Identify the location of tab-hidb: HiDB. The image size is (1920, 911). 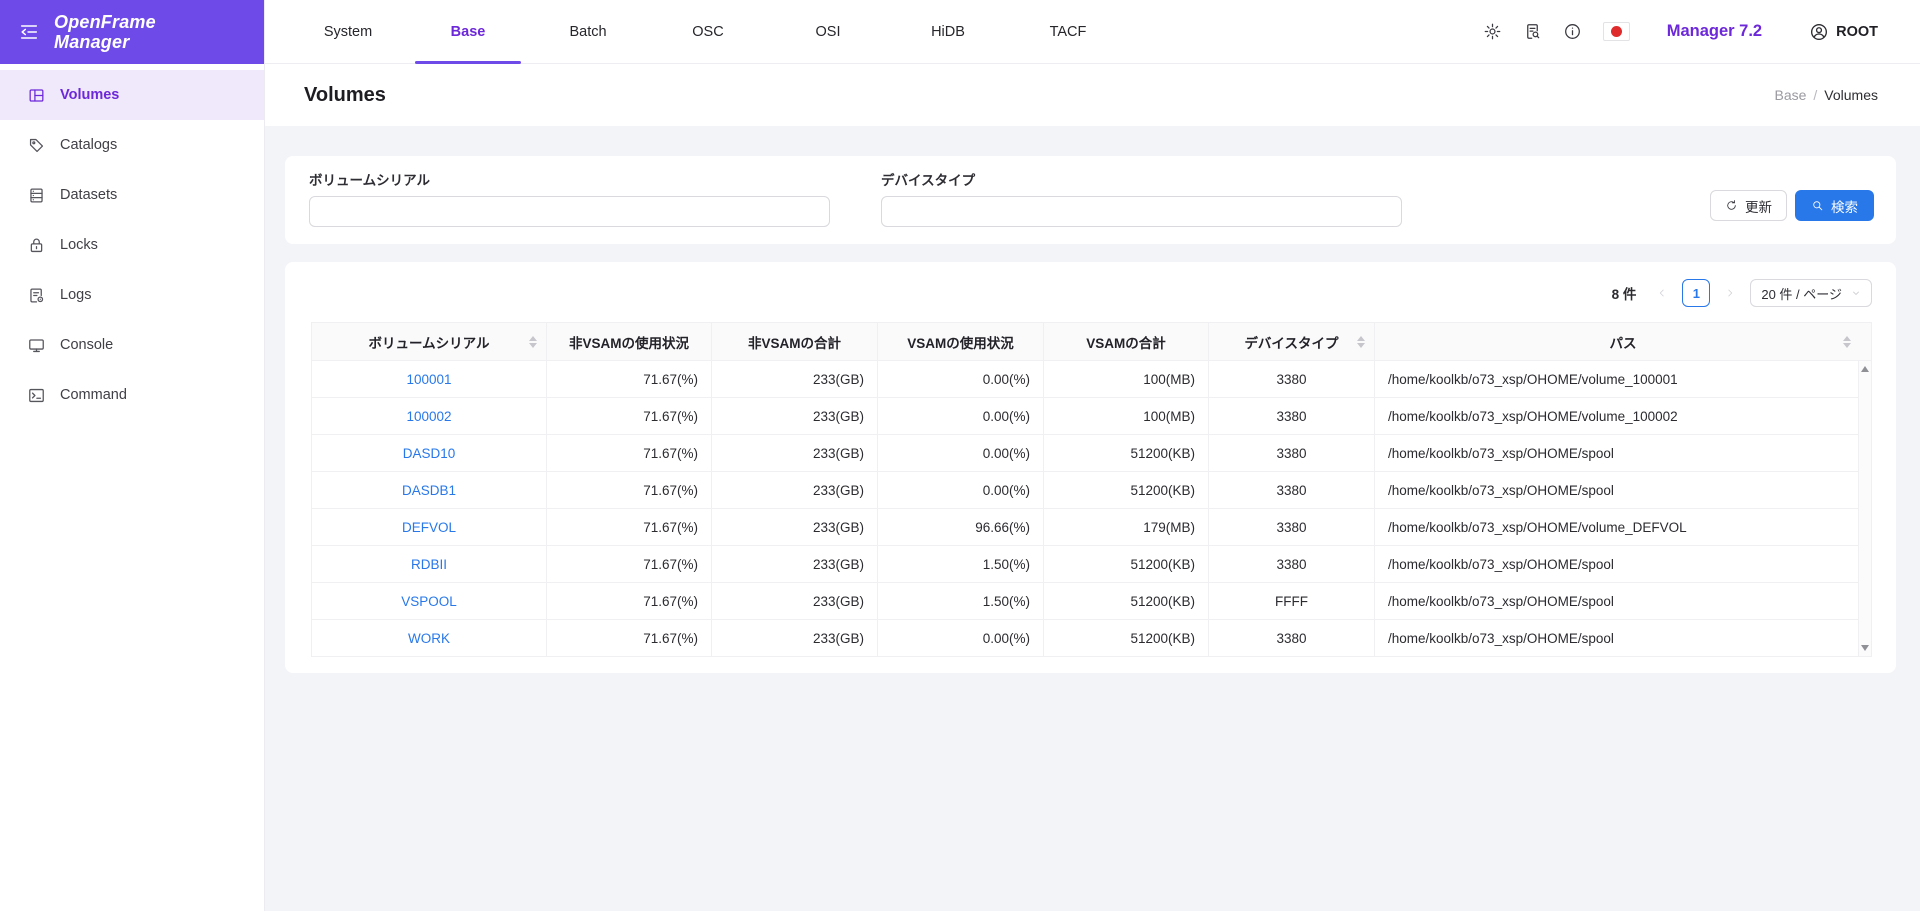
(948, 31).